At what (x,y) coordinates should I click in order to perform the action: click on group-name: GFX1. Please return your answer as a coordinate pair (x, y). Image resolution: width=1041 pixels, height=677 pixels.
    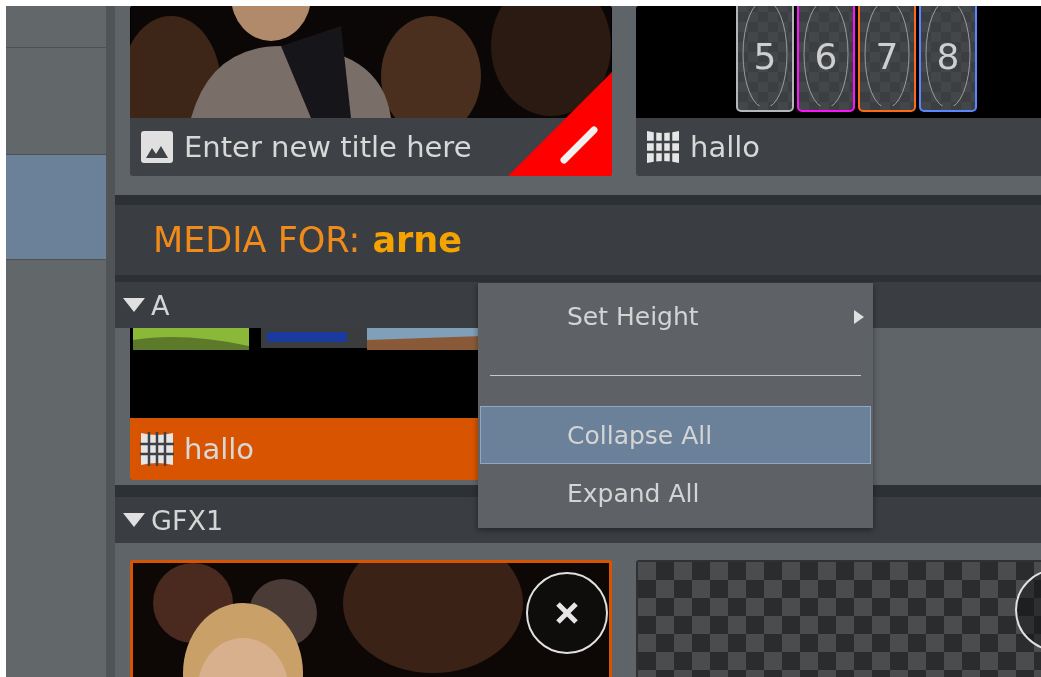
    Looking at the image, I should click on (187, 520).